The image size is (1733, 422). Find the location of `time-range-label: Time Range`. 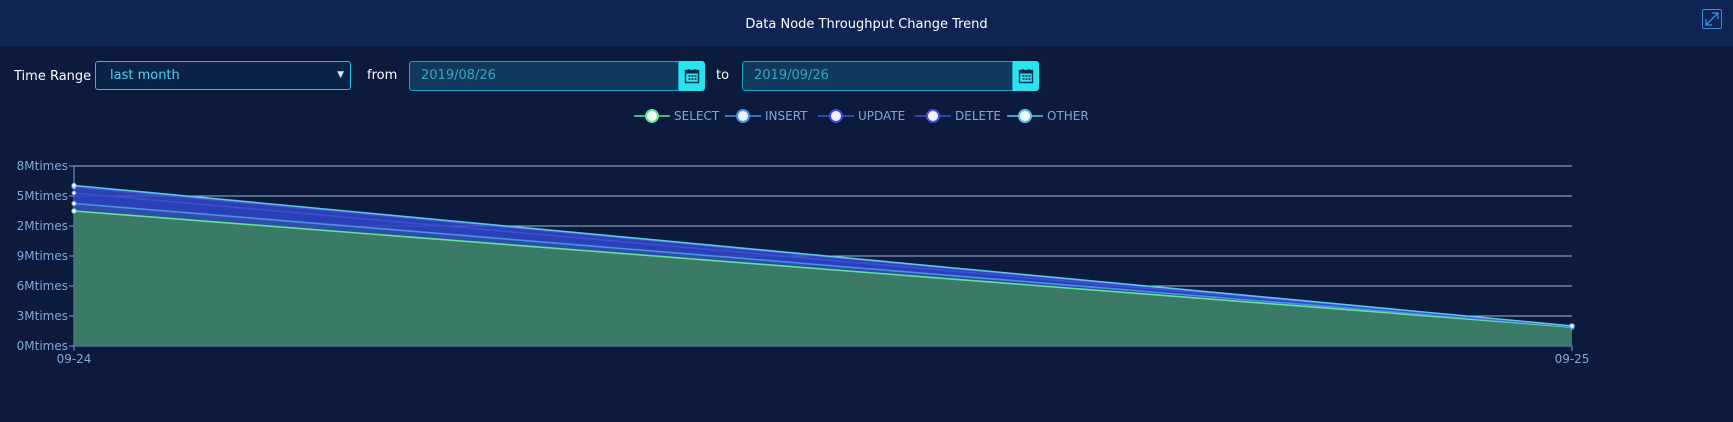

time-range-label: Time Range is located at coordinates (53, 76).